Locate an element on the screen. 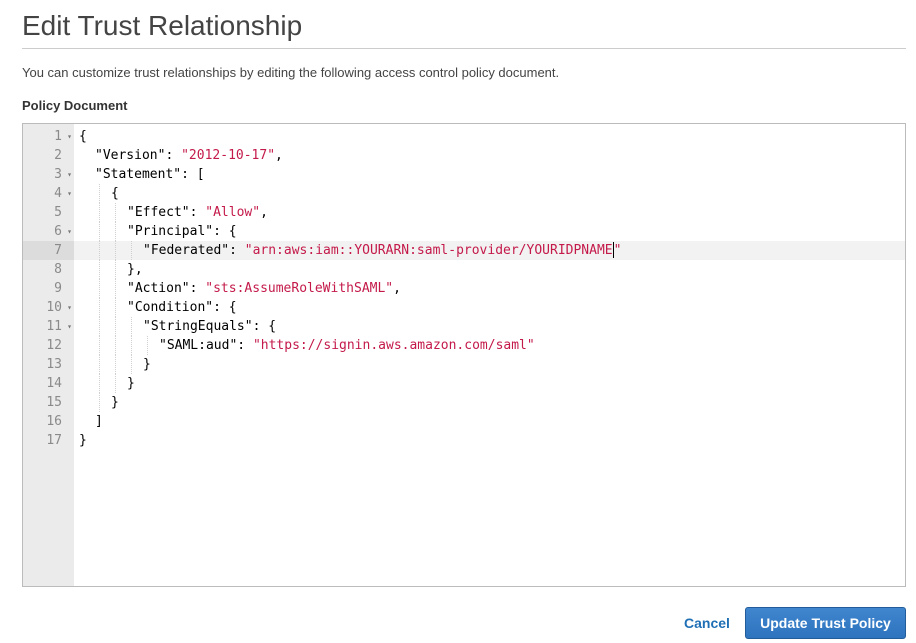  key-token: "StringEquals" is located at coordinates (198, 326).